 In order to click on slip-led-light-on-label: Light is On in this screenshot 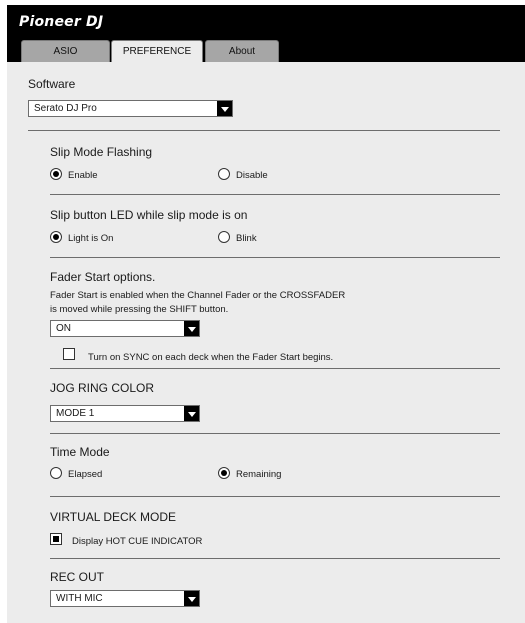, I will do `click(91, 238)`.